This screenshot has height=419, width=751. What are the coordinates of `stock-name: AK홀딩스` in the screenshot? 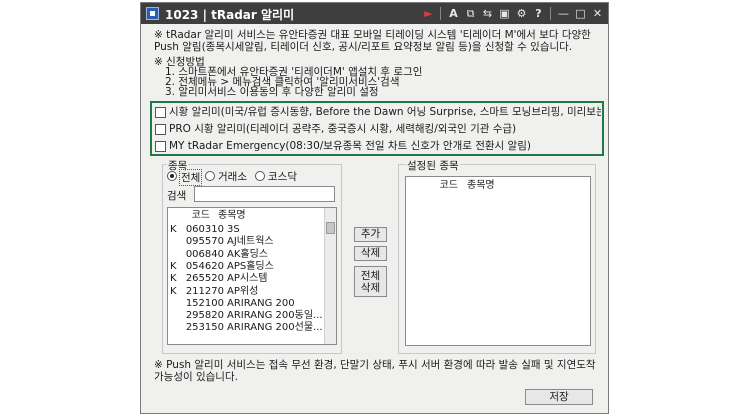 It's located at (247, 254).